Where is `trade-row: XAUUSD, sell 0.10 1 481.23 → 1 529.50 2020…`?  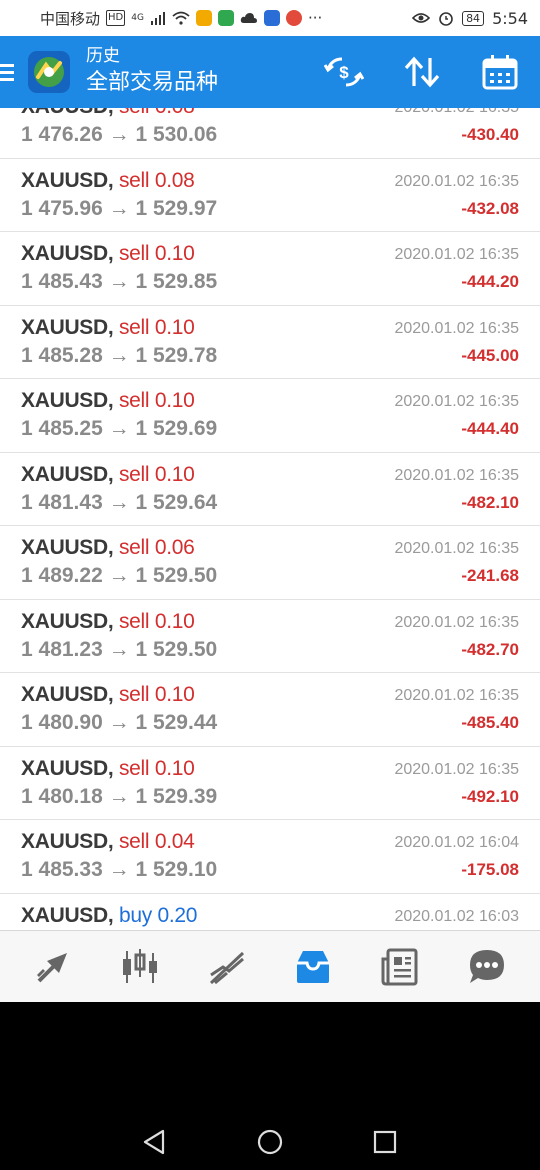 trade-row: XAUUSD, sell 0.10 1 481.23 → 1 529.50 2020… is located at coordinates (270, 636).